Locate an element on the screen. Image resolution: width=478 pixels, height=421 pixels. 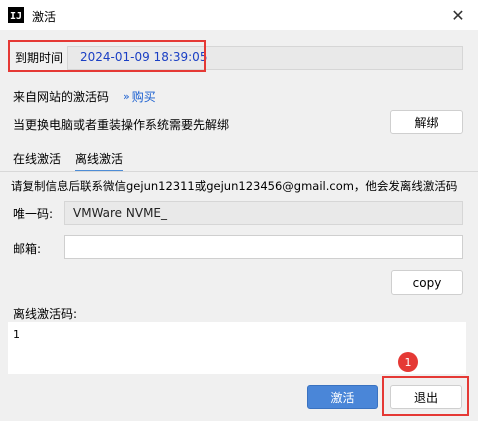
unique-code-label: 唯一码: is located at coordinates (33, 214).